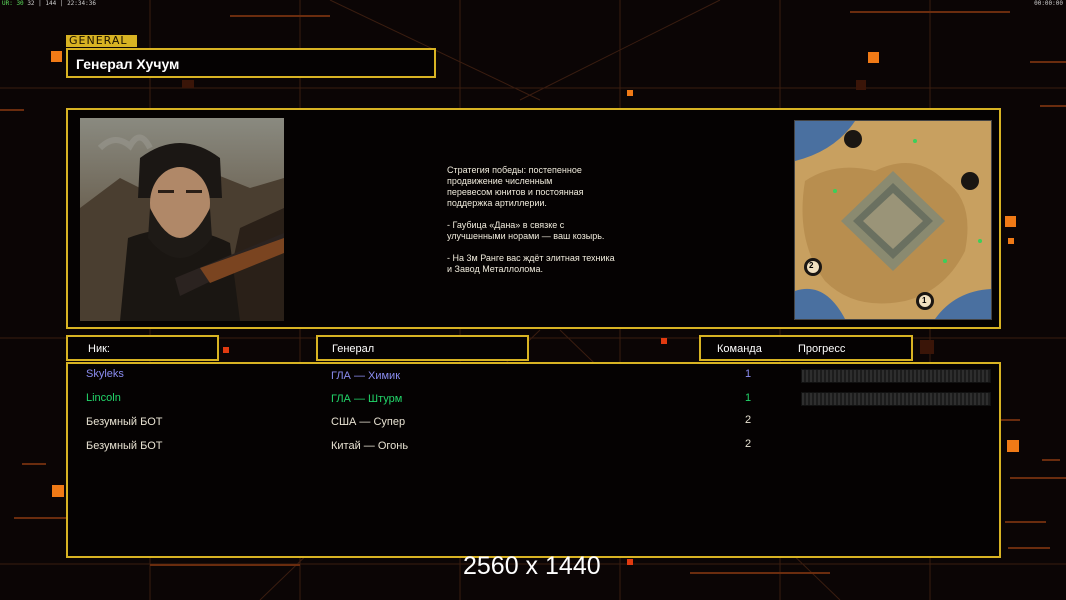  What do you see at coordinates (368, 422) in the screenshot?
I see `player-general: США — Супер` at bounding box center [368, 422].